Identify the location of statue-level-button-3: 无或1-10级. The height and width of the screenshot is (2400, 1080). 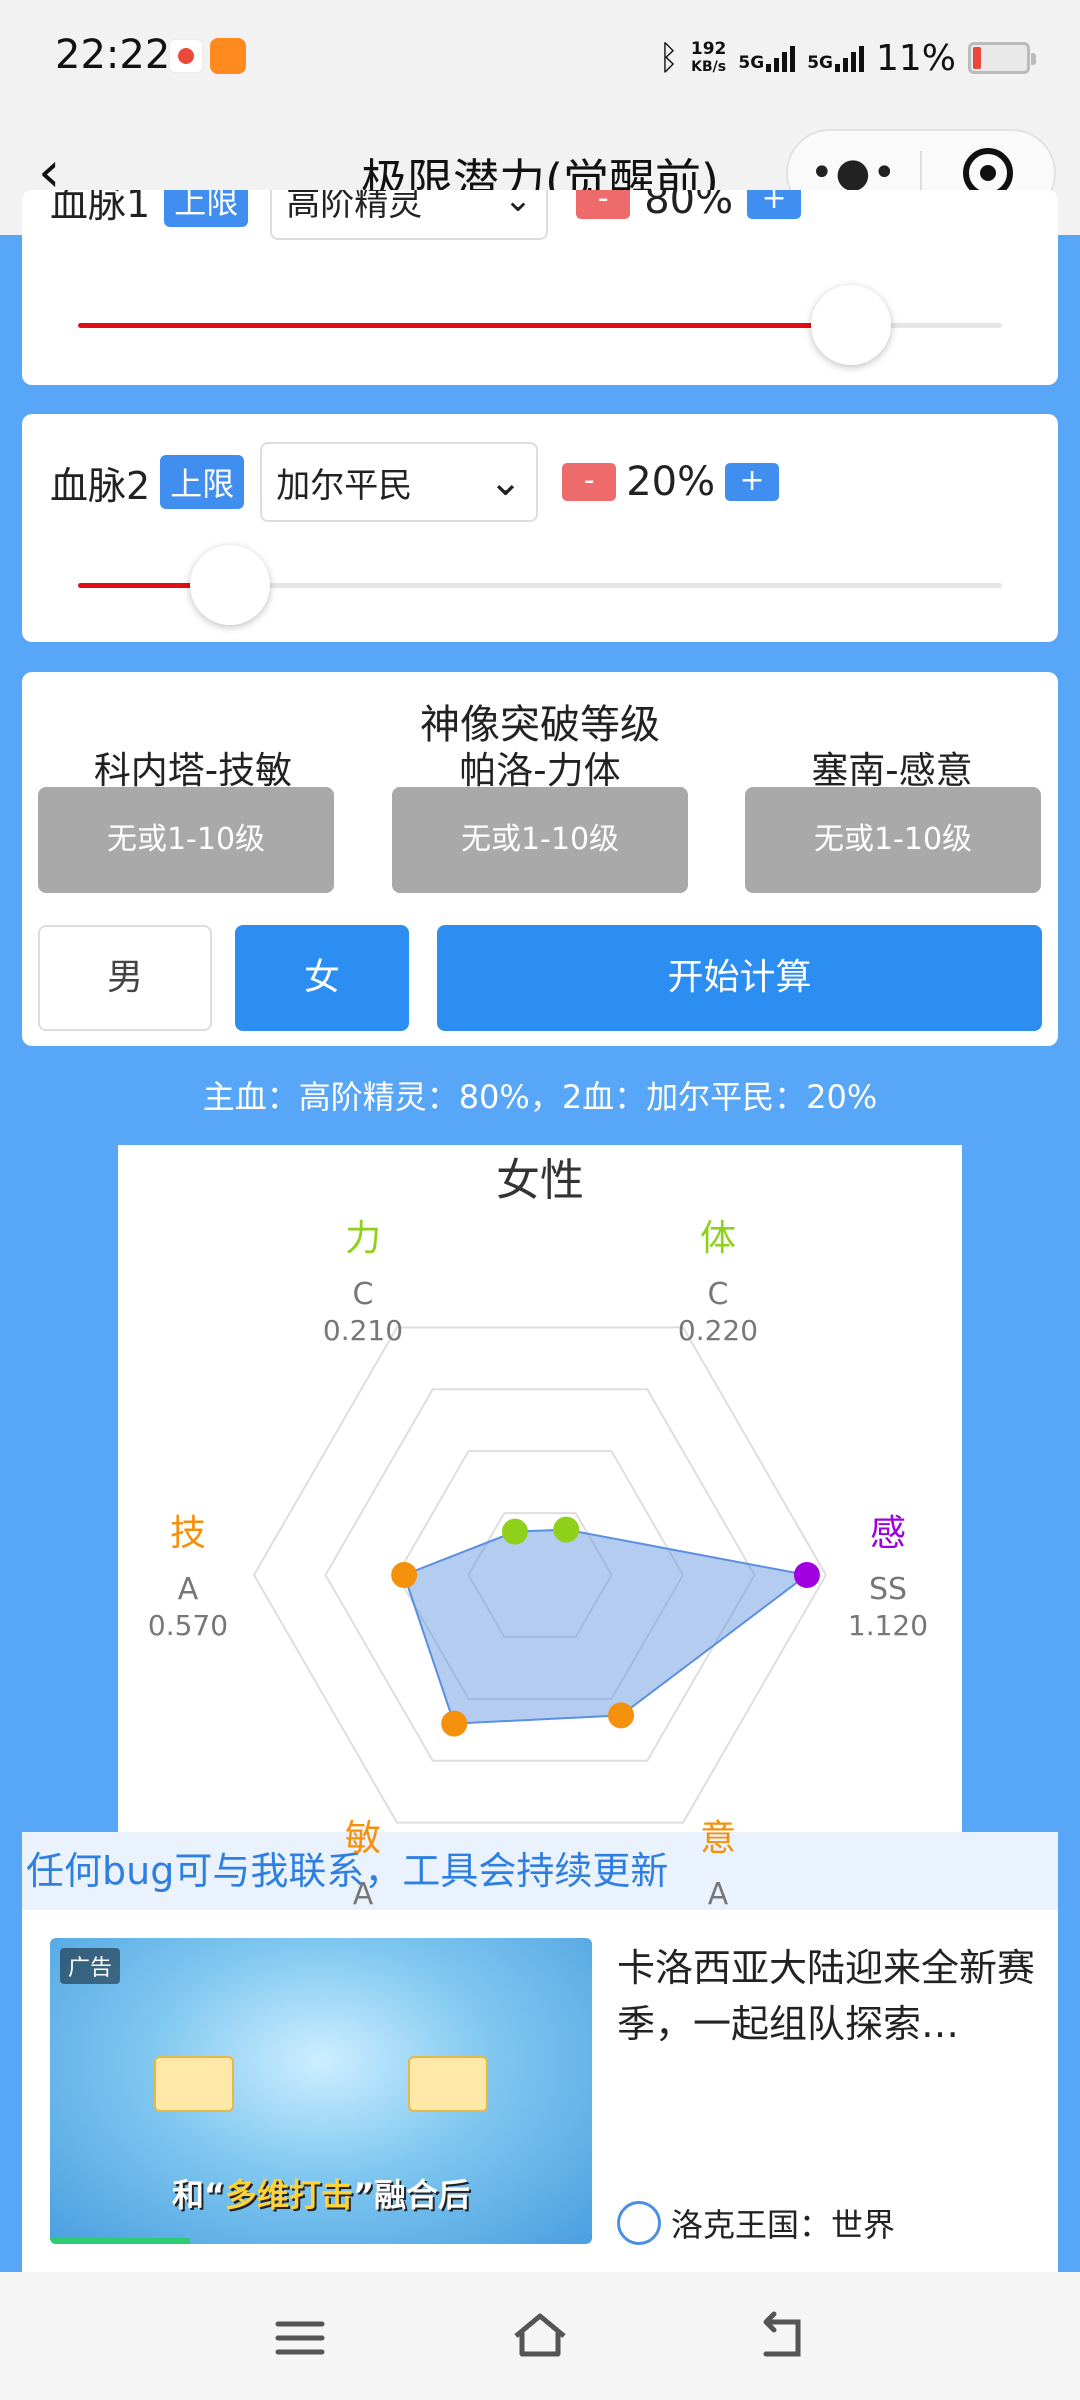
(893, 840).